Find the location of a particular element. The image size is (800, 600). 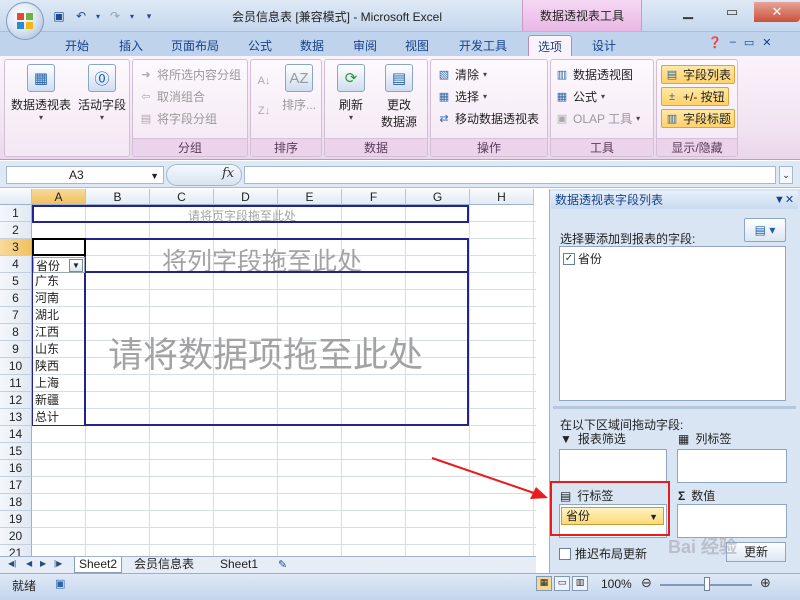

row-header-2: 2 is located at coordinates (16, 230).